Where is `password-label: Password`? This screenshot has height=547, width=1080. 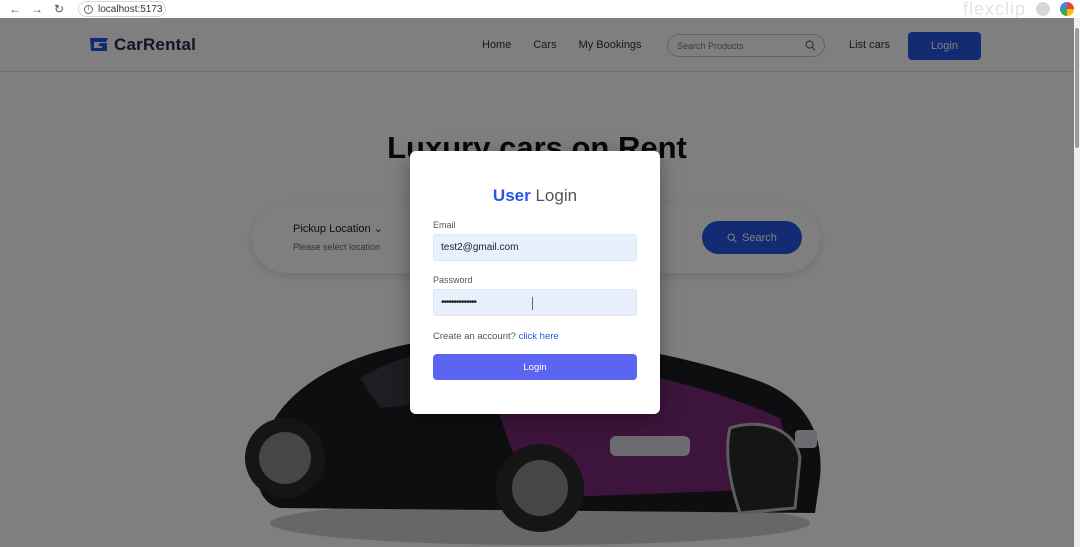
password-label: Password is located at coordinates (453, 280).